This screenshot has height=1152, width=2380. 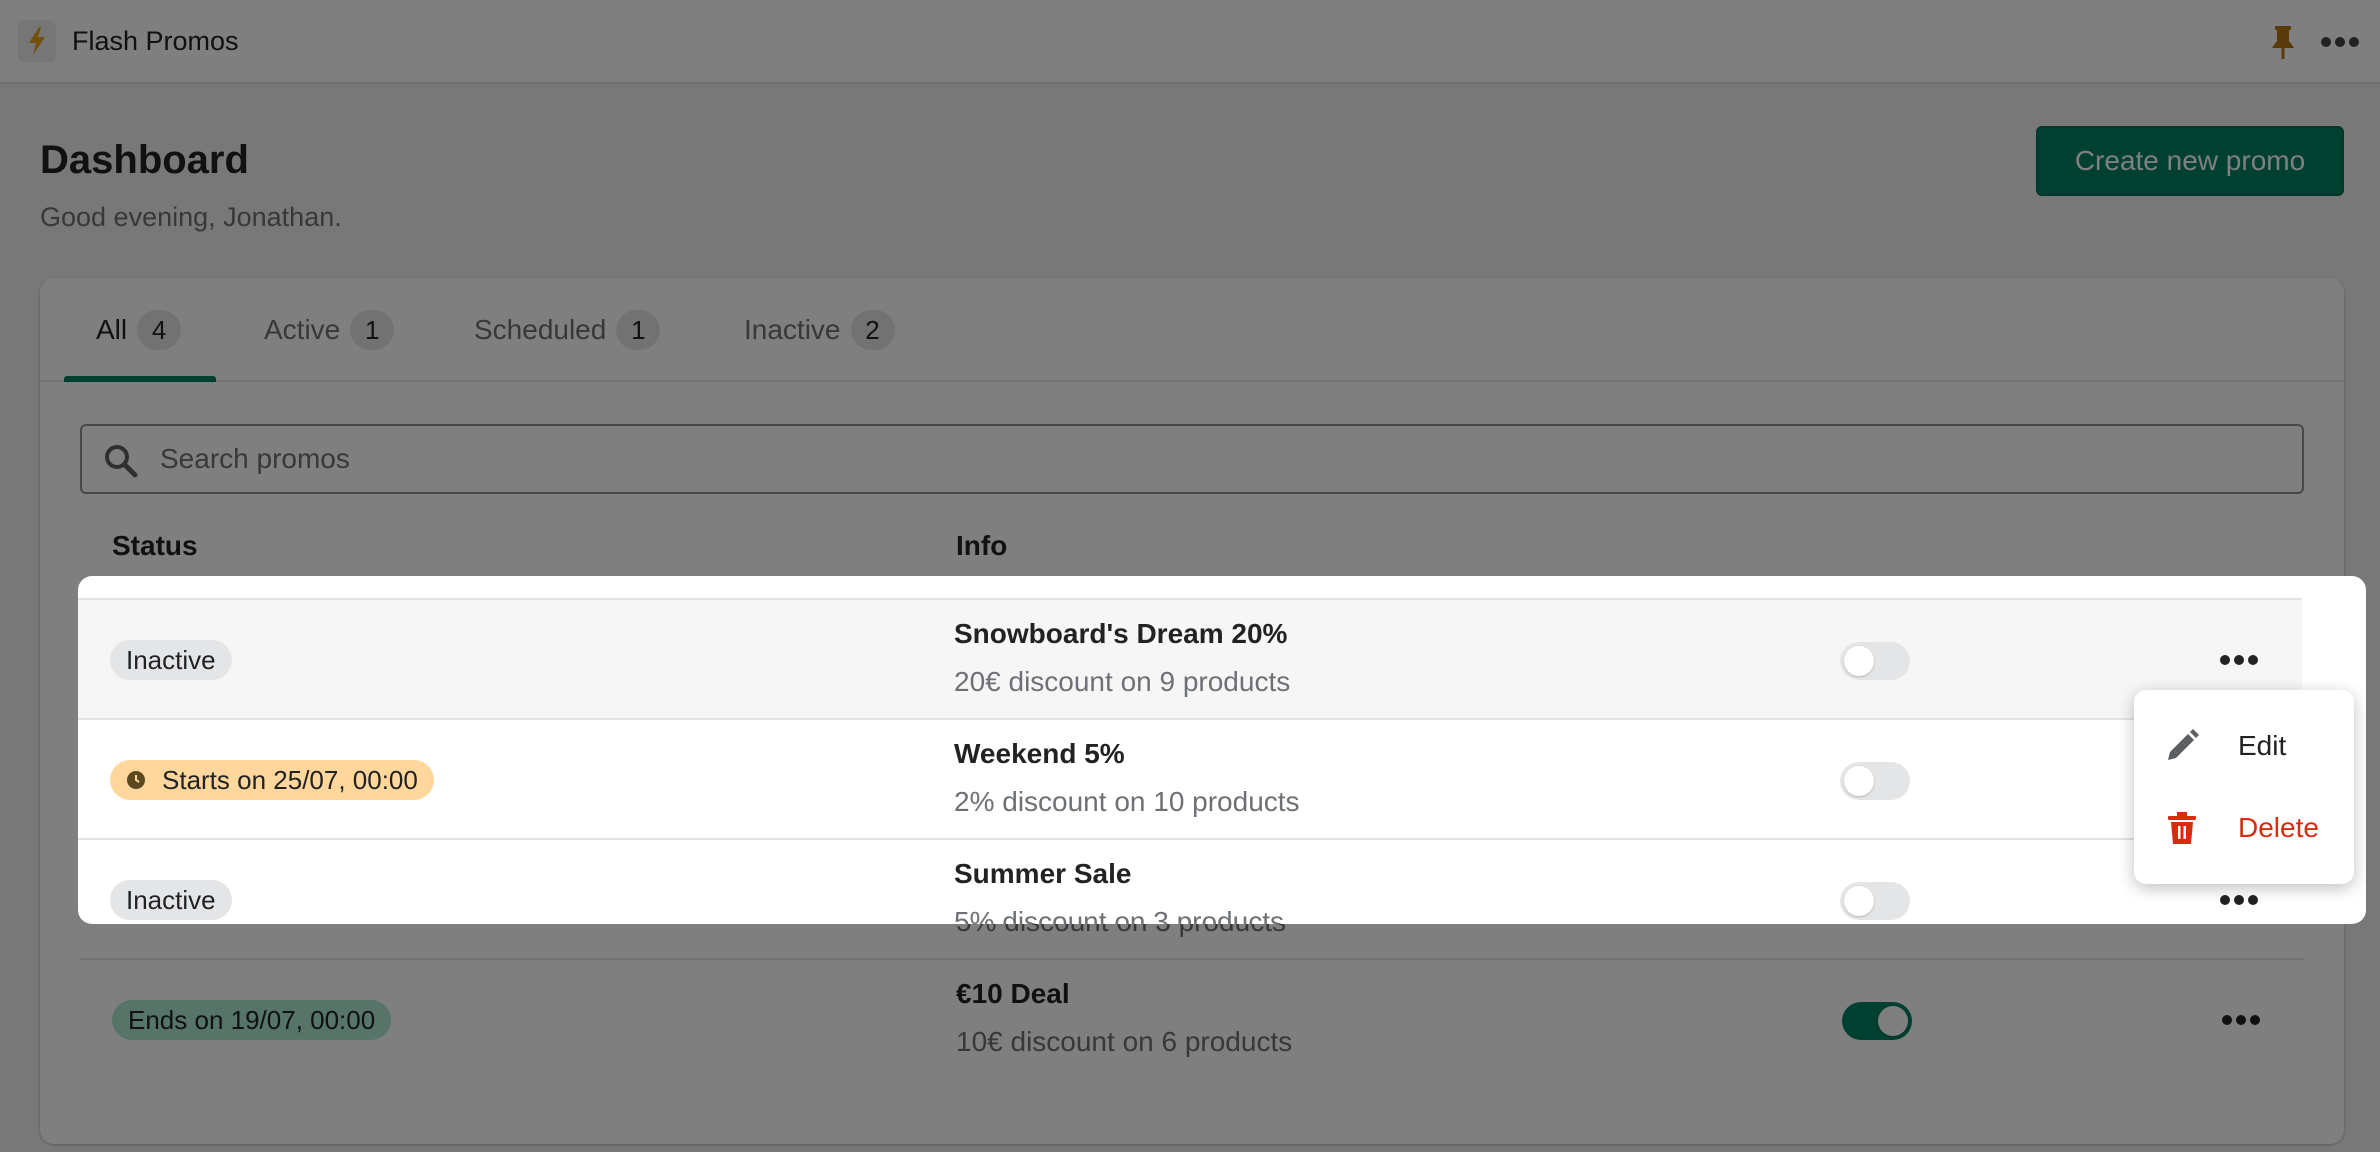 I want to click on status-column-header: Status, so click(x=155, y=545).